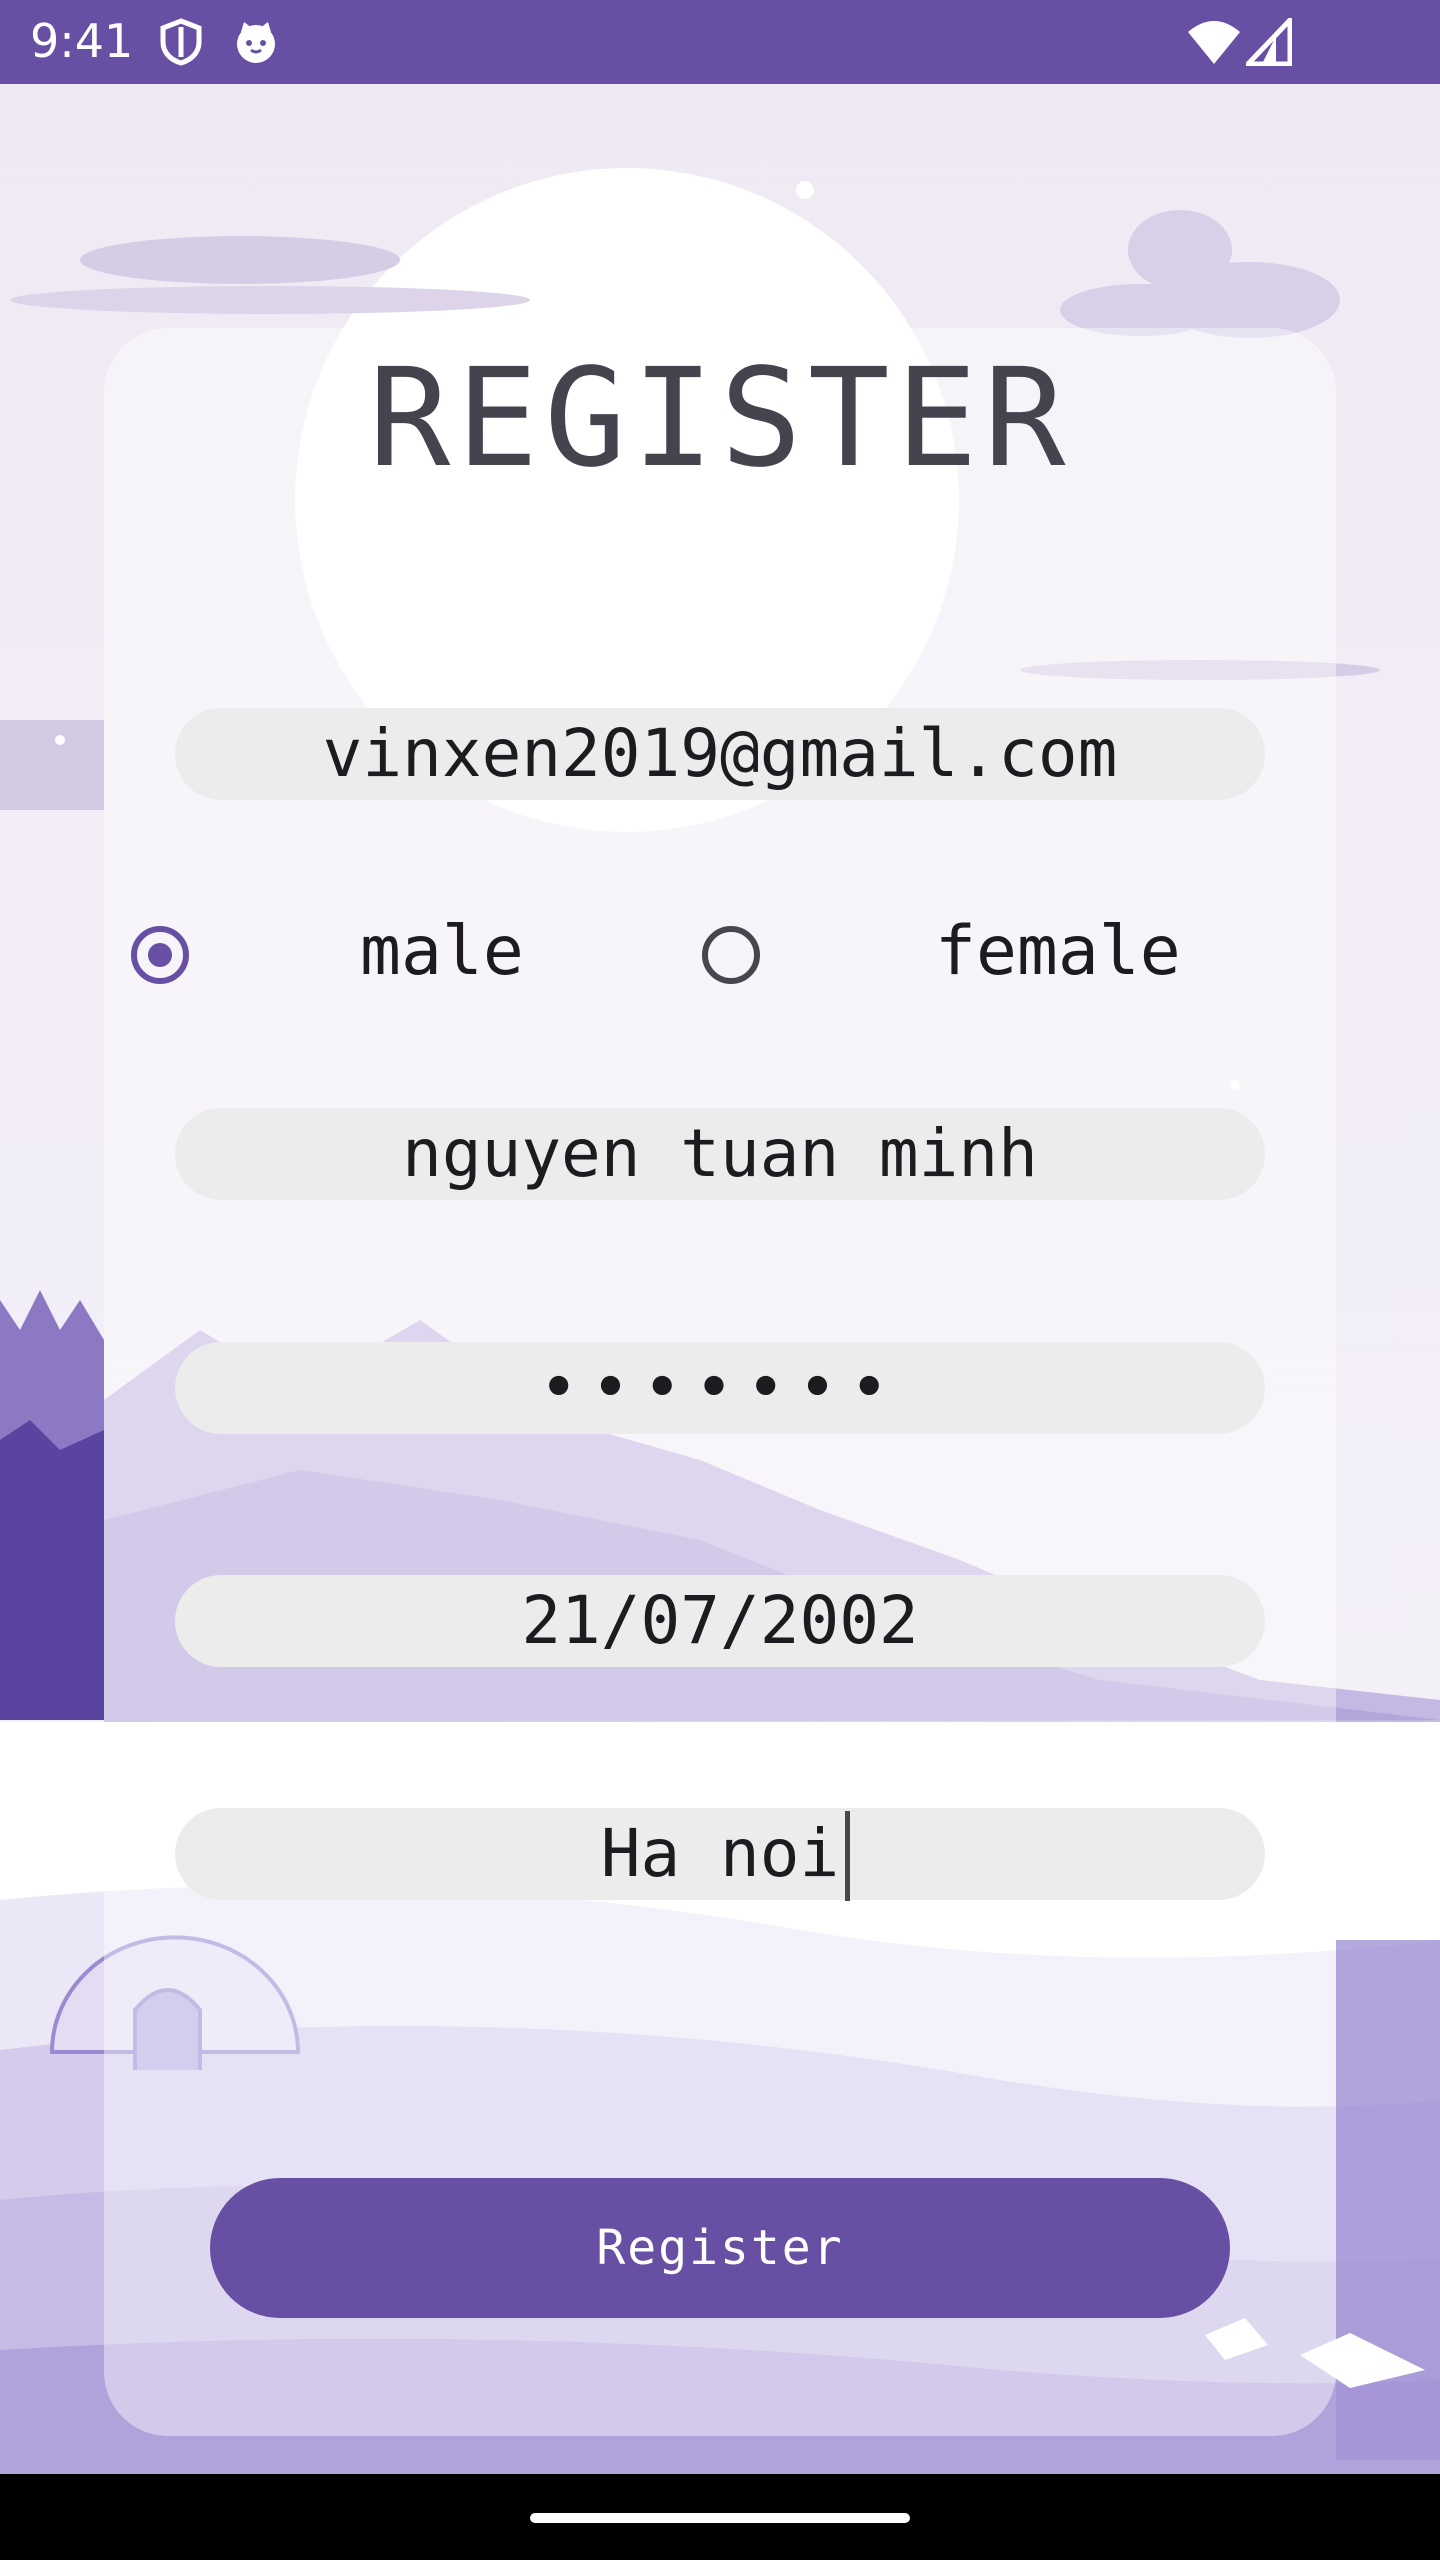  I want to click on cat-icon, so click(256, 44).